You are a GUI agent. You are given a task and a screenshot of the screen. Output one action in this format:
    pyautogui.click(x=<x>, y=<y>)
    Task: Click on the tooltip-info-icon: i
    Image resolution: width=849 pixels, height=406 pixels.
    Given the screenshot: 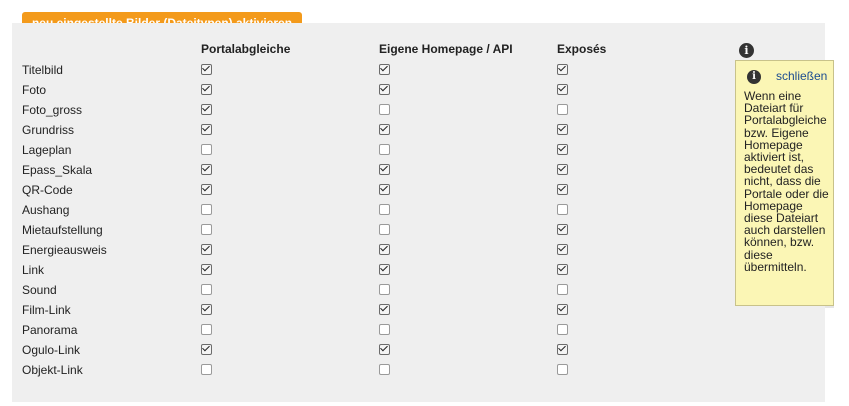 What is the action you would take?
    pyautogui.click(x=754, y=77)
    